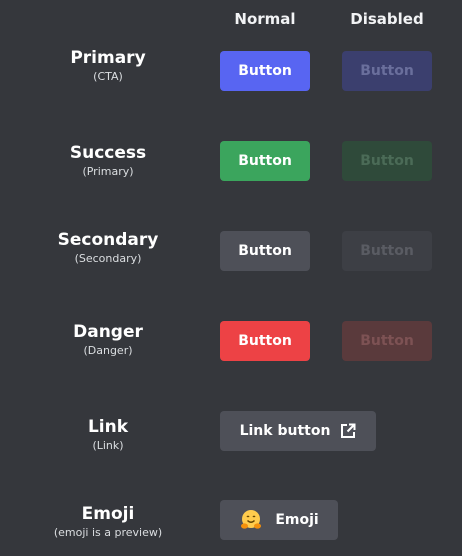 This screenshot has height=556, width=462. What do you see at coordinates (108, 58) in the screenshot?
I see `primary-title: Primary` at bounding box center [108, 58].